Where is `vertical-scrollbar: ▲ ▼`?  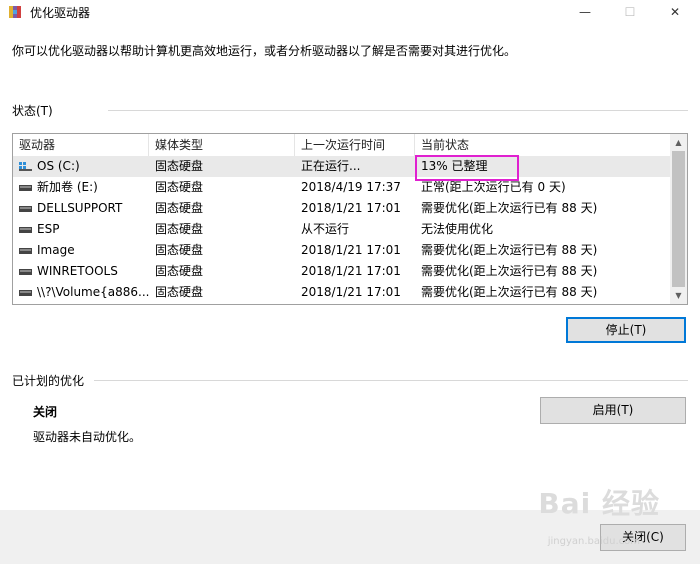 vertical-scrollbar: ▲ ▼ is located at coordinates (678, 219).